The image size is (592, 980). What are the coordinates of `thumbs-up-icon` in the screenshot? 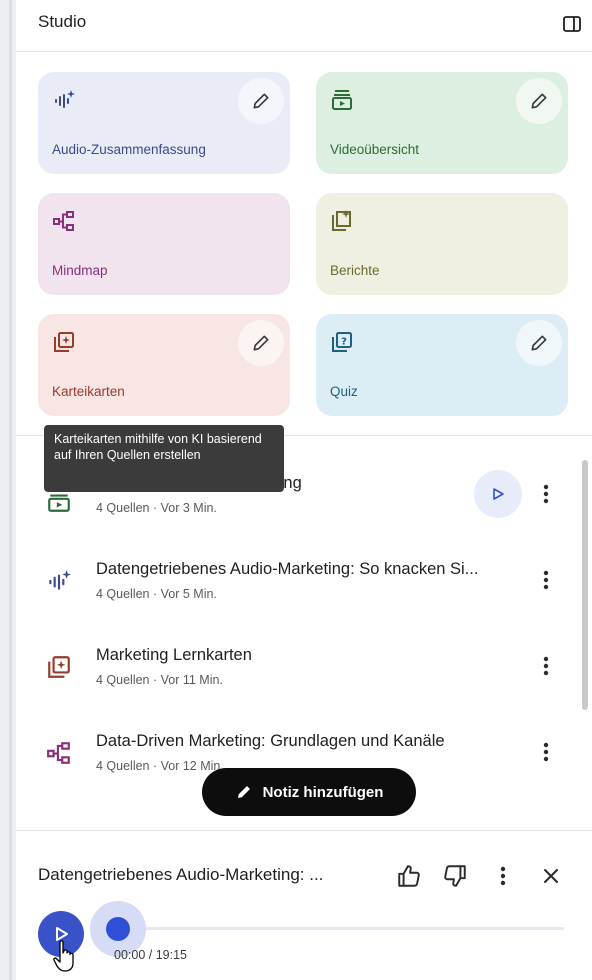 It's located at (409, 876).